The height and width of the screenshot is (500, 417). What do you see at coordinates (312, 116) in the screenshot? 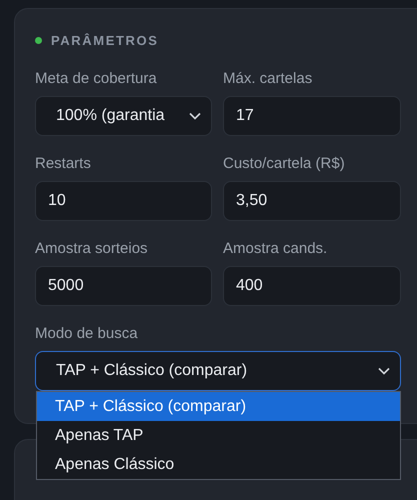
I see `input-field: 17` at bounding box center [312, 116].